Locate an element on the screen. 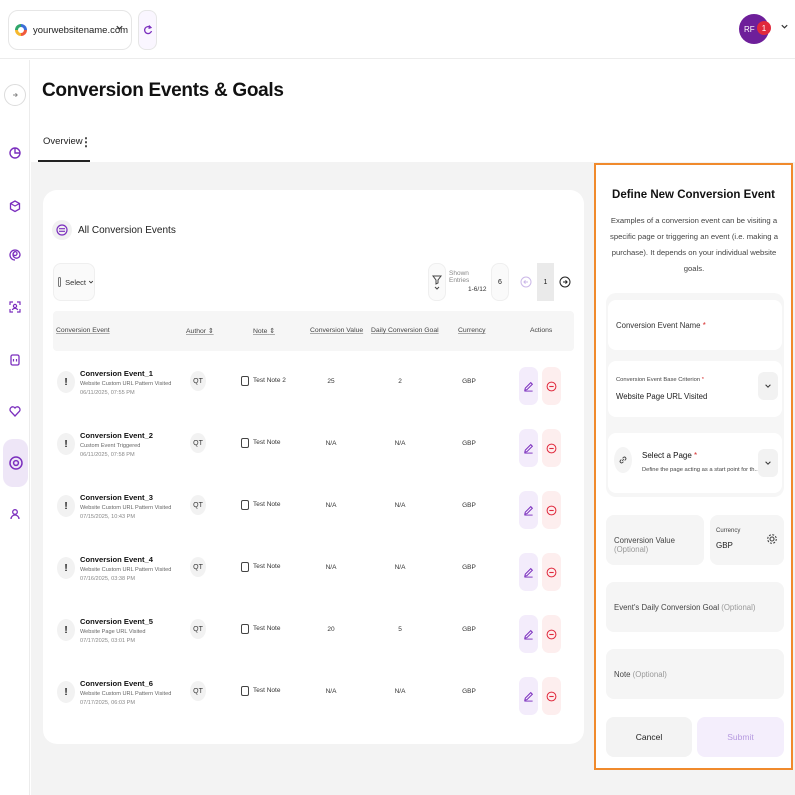  event-note: Test Note 2 is located at coordinates (269, 380).